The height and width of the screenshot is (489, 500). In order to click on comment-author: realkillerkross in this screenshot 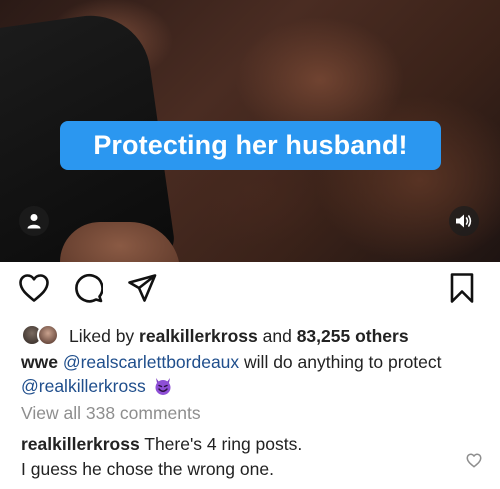, I will do `click(80, 444)`.